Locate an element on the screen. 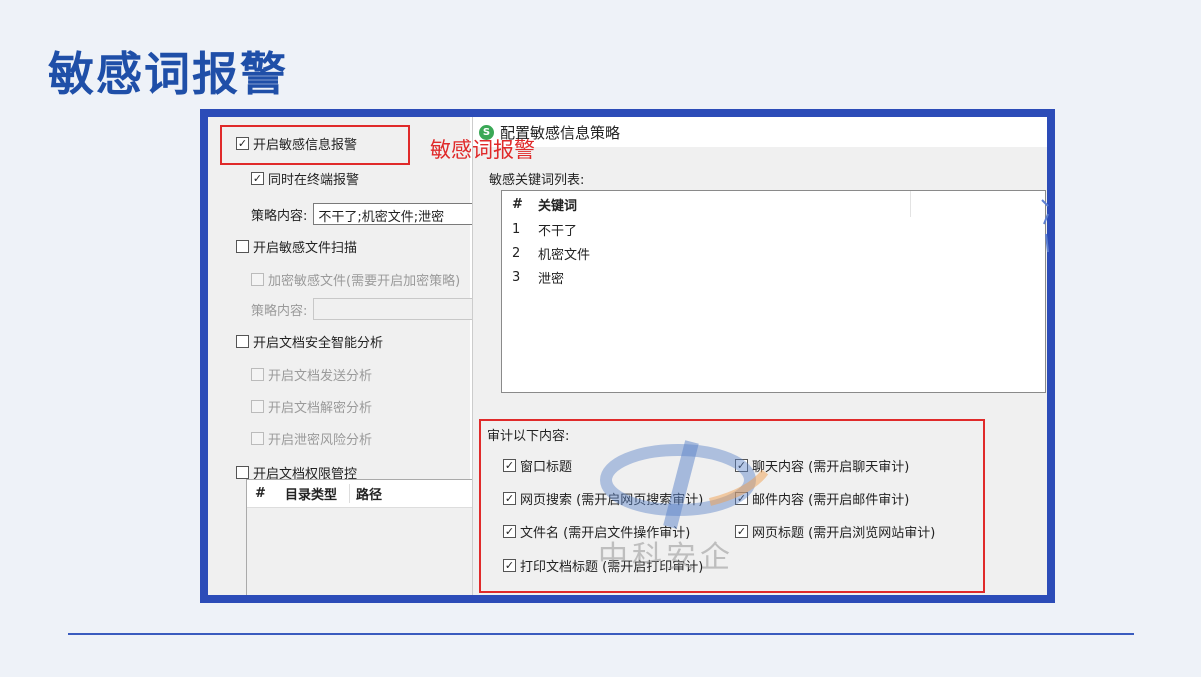 The height and width of the screenshot is (677, 1201). checkbox-label: 开启文档解密分析 is located at coordinates (320, 408).